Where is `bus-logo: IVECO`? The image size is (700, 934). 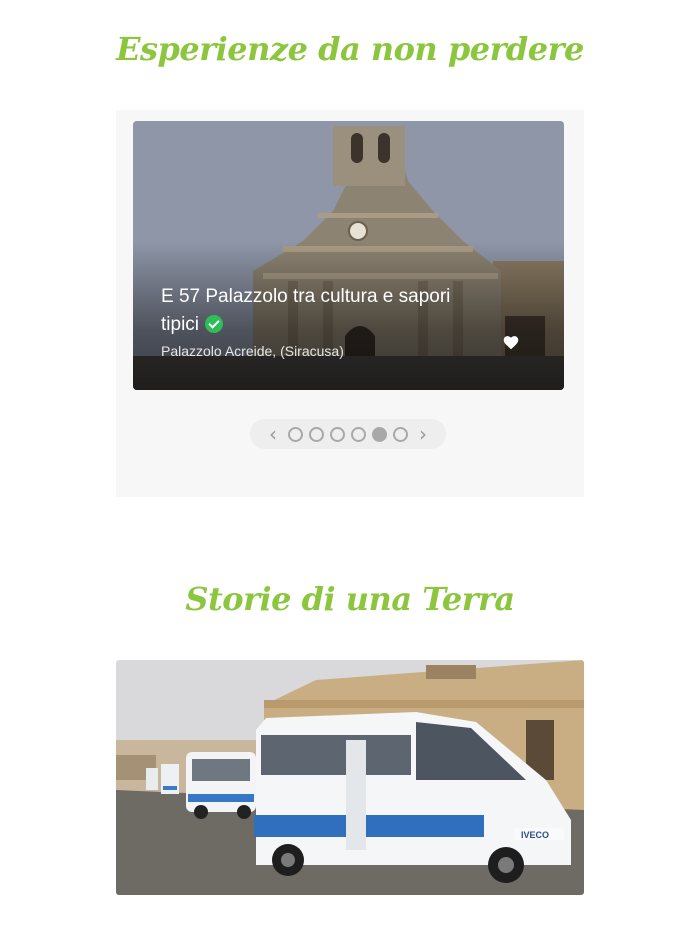 bus-logo: IVECO is located at coordinates (535, 835).